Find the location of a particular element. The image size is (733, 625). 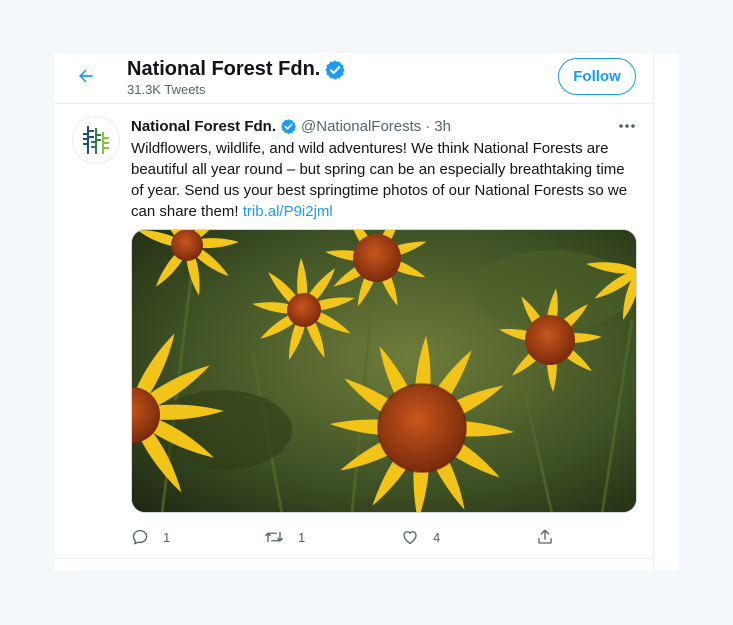

reply-count: 1 is located at coordinates (167, 537).